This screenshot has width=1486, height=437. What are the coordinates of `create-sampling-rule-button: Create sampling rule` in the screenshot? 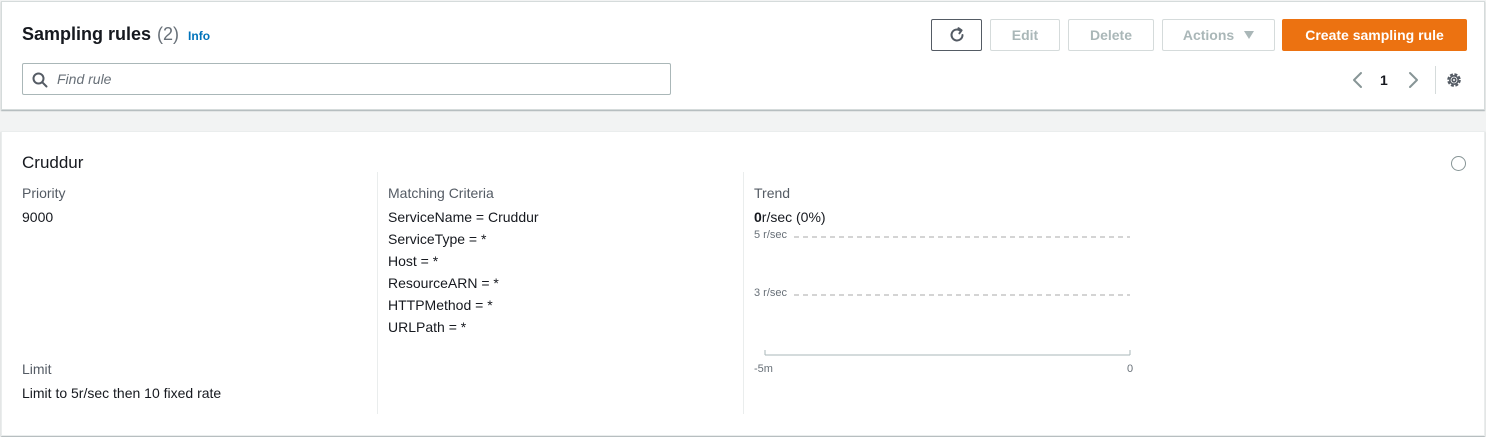 It's located at (1374, 35).